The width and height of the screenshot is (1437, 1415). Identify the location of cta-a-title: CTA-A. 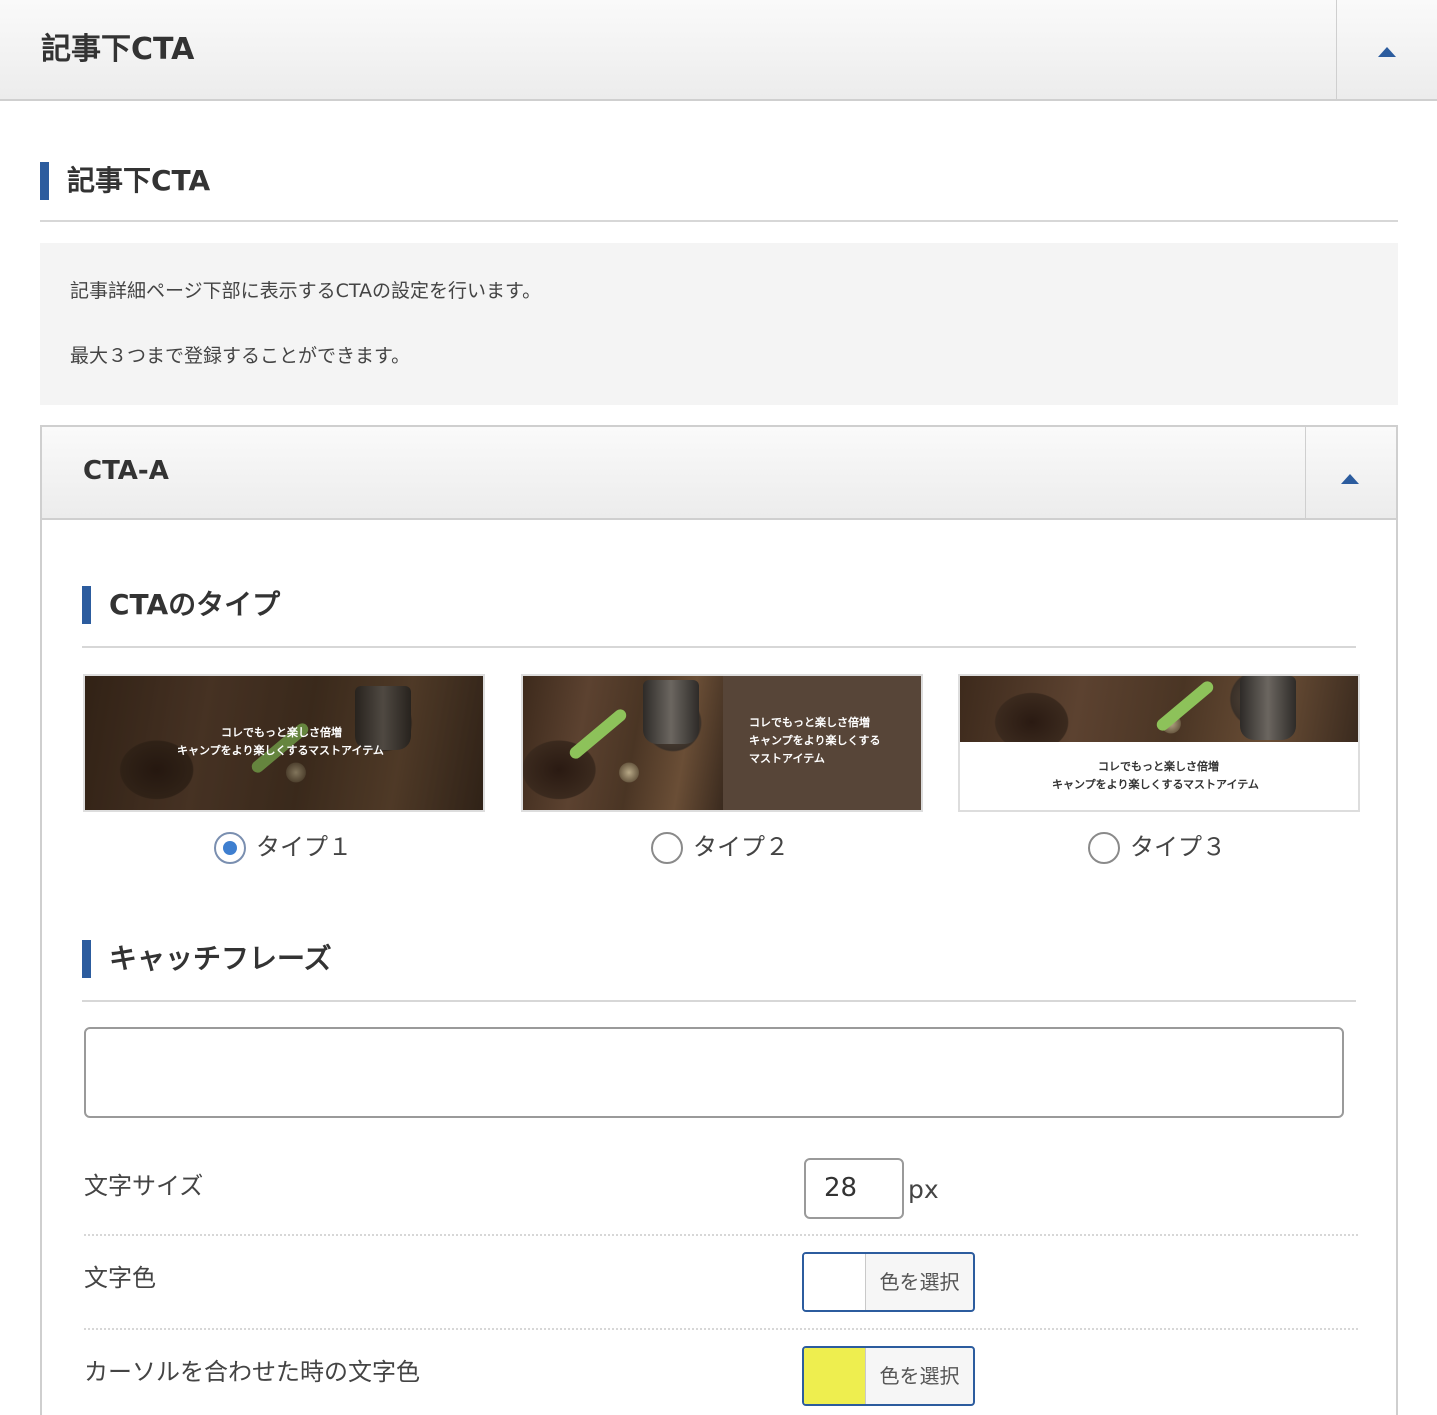
(126, 471).